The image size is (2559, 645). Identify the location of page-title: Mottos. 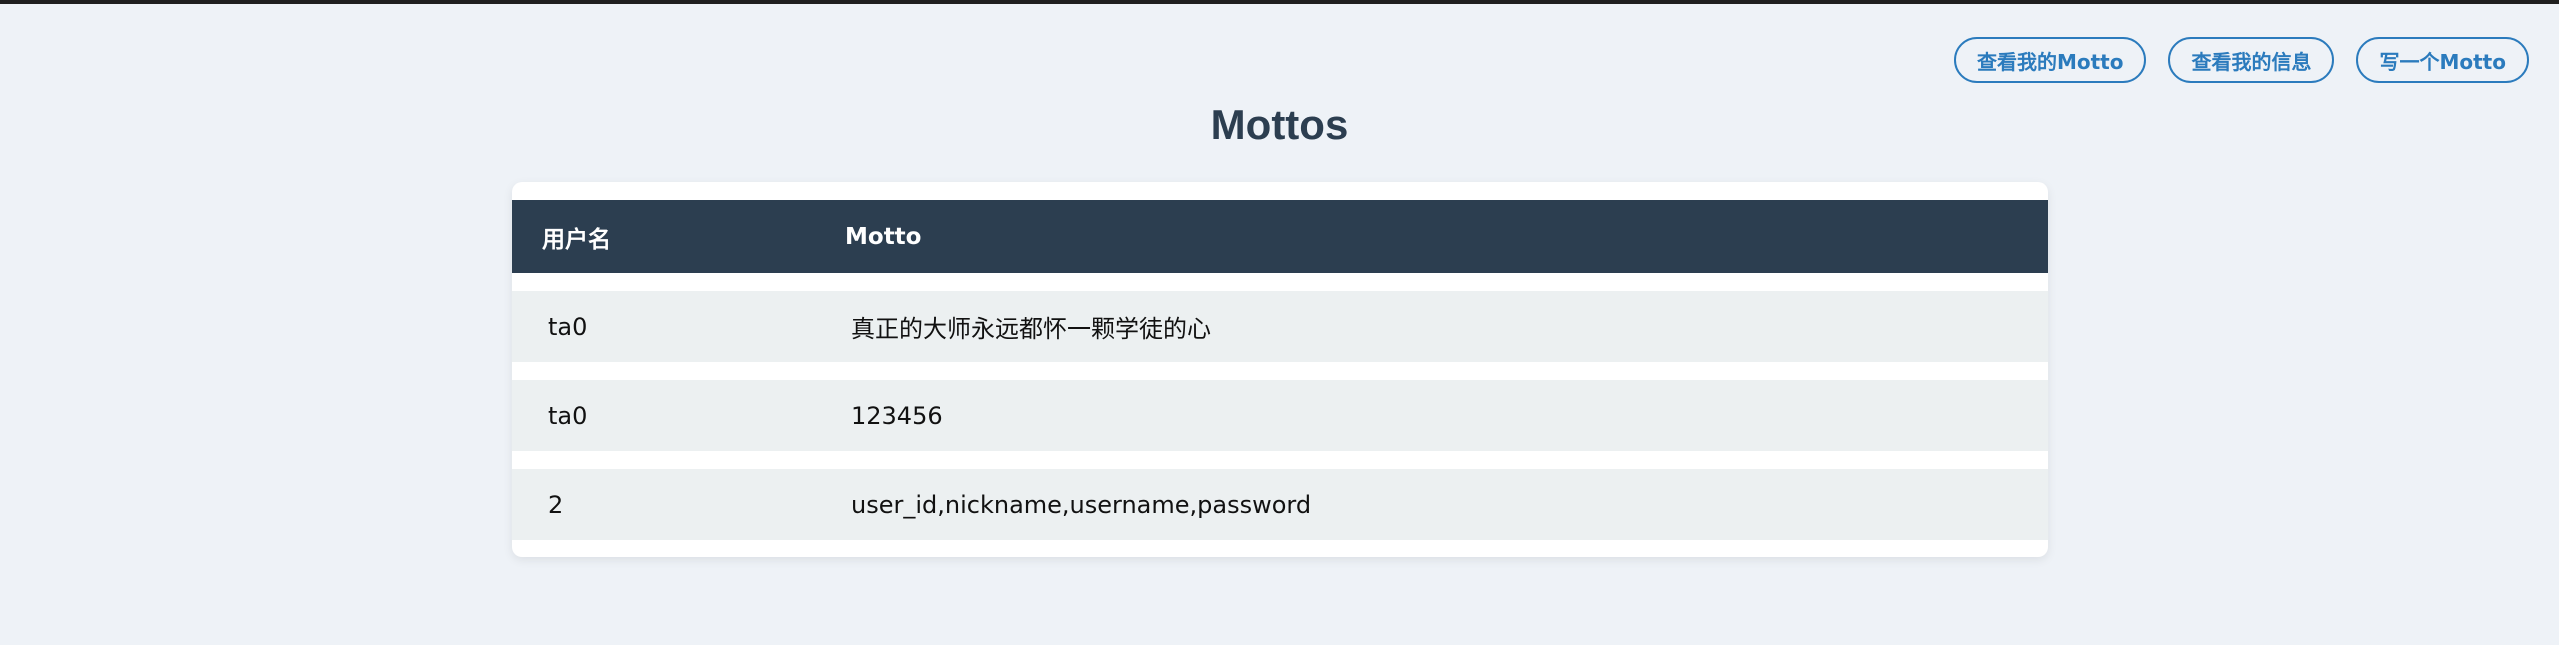
(1279, 124).